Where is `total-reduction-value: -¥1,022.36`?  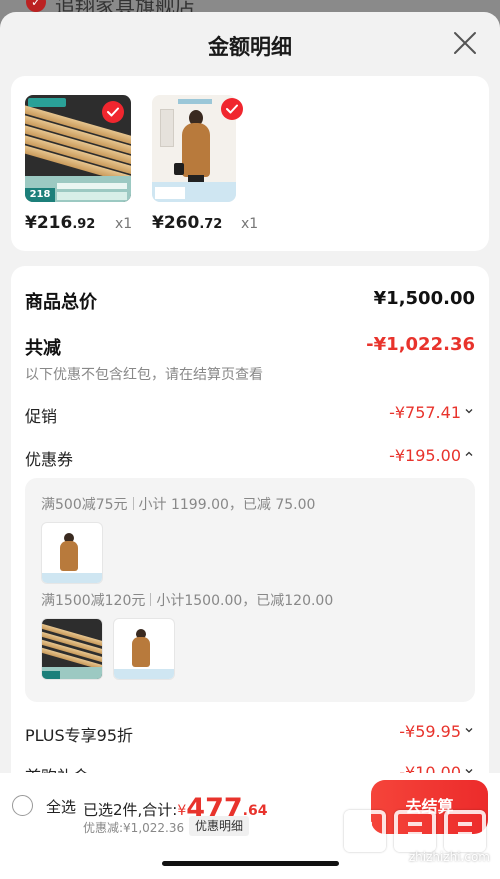
total-reduction-value: -¥1,022.36 is located at coordinates (420, 344).